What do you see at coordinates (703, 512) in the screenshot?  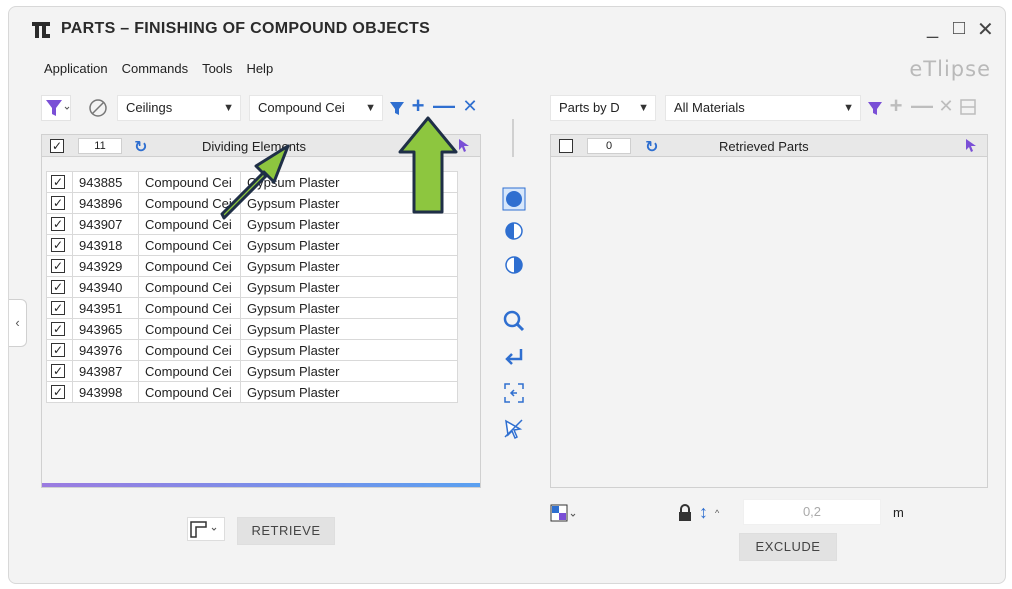 I see `vertical-arrows-icon: ↕` at bounding box center [703, 512].